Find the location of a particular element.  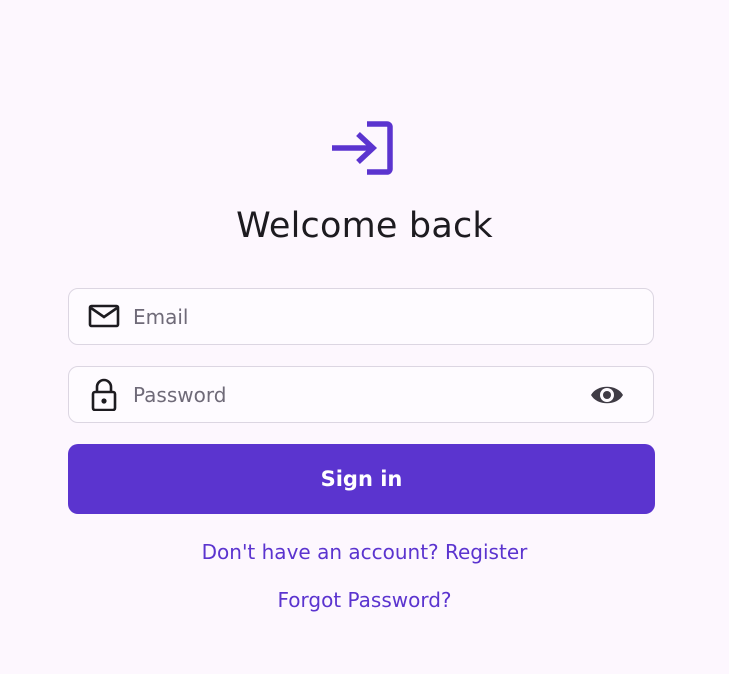

login-icon is located at coordinates (362, 148).